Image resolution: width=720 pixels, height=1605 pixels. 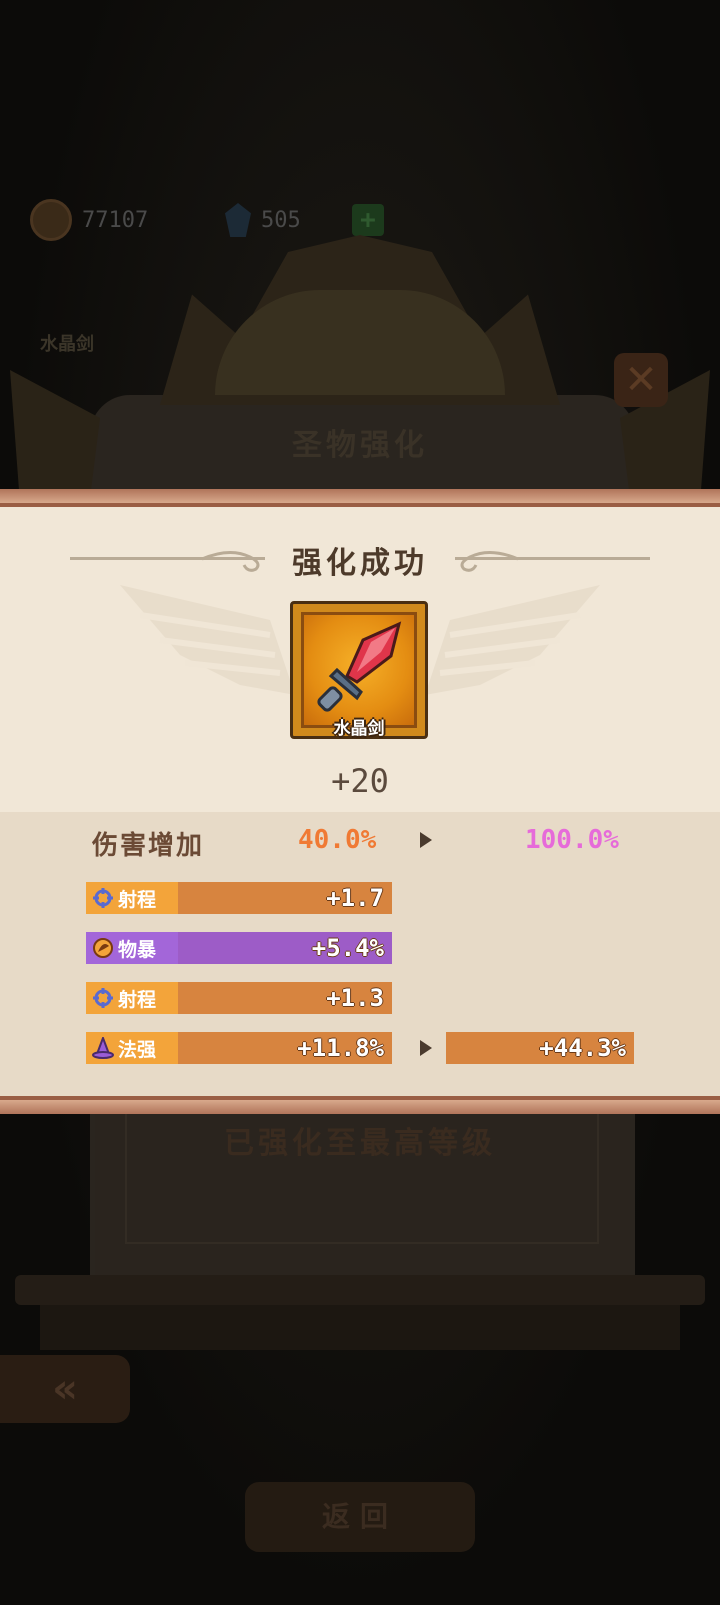 I want to click on stat-new-value: +44.3%, so click(x=540, y=1048).